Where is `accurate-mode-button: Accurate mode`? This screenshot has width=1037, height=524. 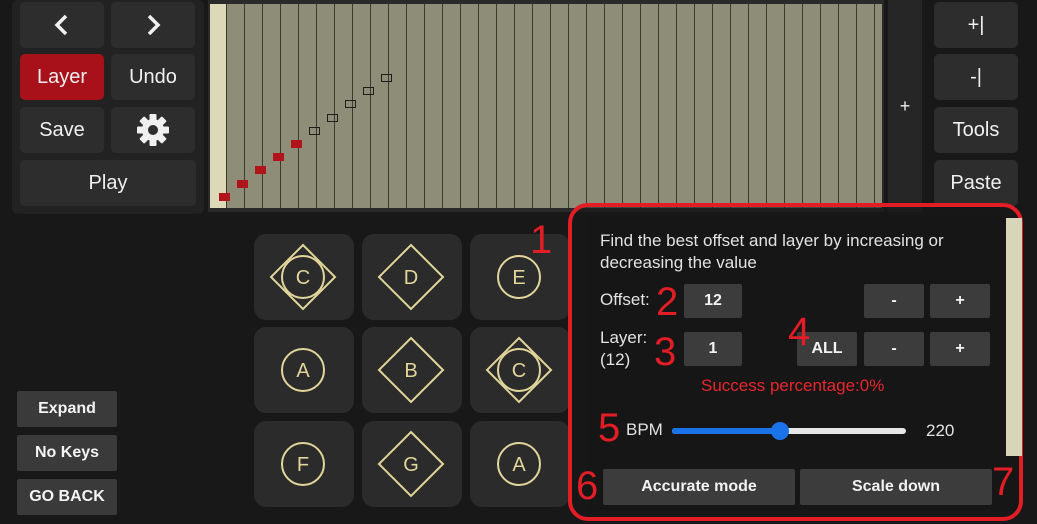
accurate-mode-button: Accurate mode is located at coordinates (699, 487).